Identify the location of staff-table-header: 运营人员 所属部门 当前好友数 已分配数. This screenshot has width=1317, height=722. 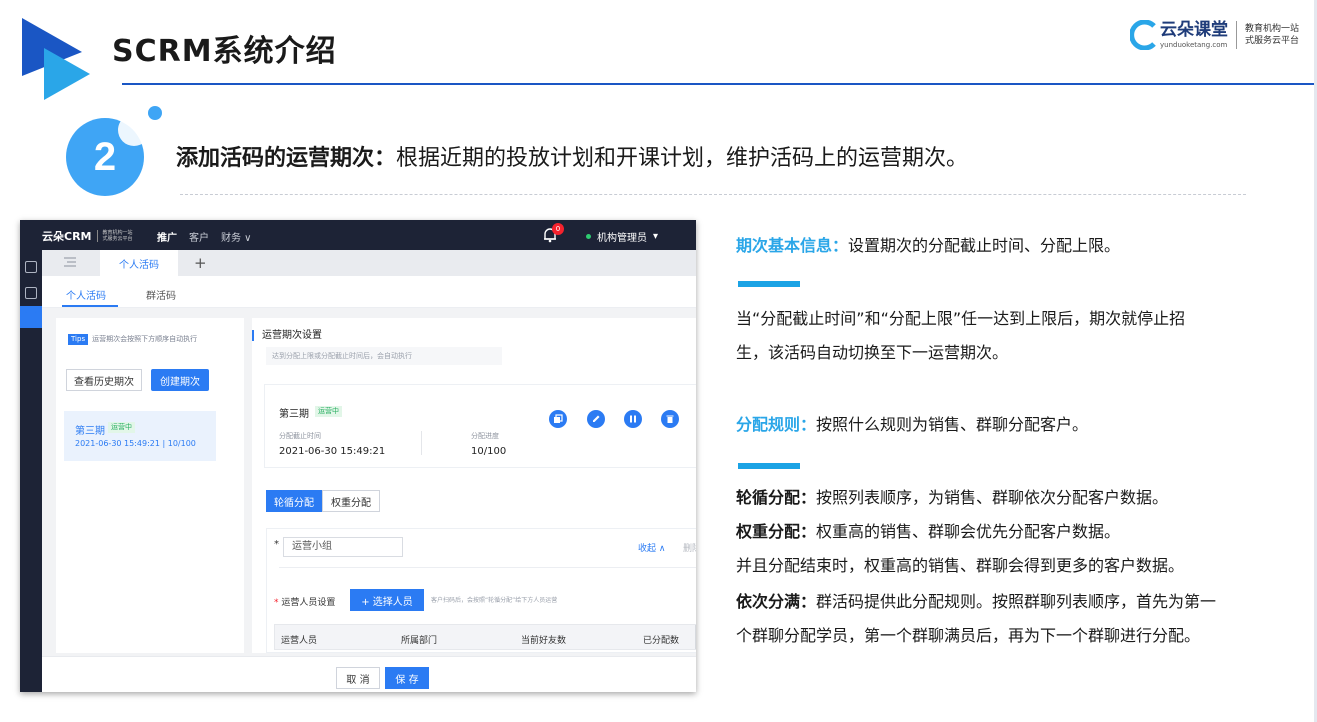
(485, 637).